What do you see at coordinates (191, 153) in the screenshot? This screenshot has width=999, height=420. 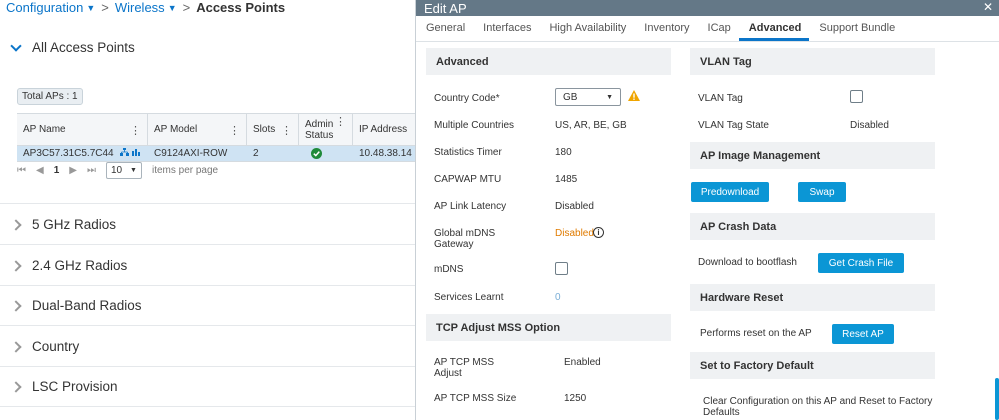 I see `cell-ap-model: C9124AXI-ROW` at bounding box center [191, 153].